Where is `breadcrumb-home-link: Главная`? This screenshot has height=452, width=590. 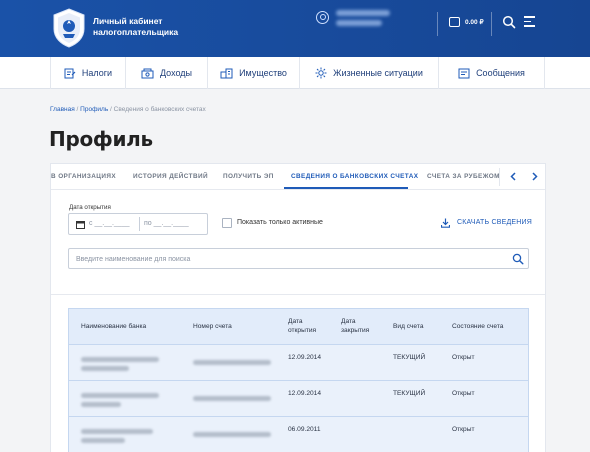 breadcrumb-home-link: Главная is located at coordinates (62, 109).